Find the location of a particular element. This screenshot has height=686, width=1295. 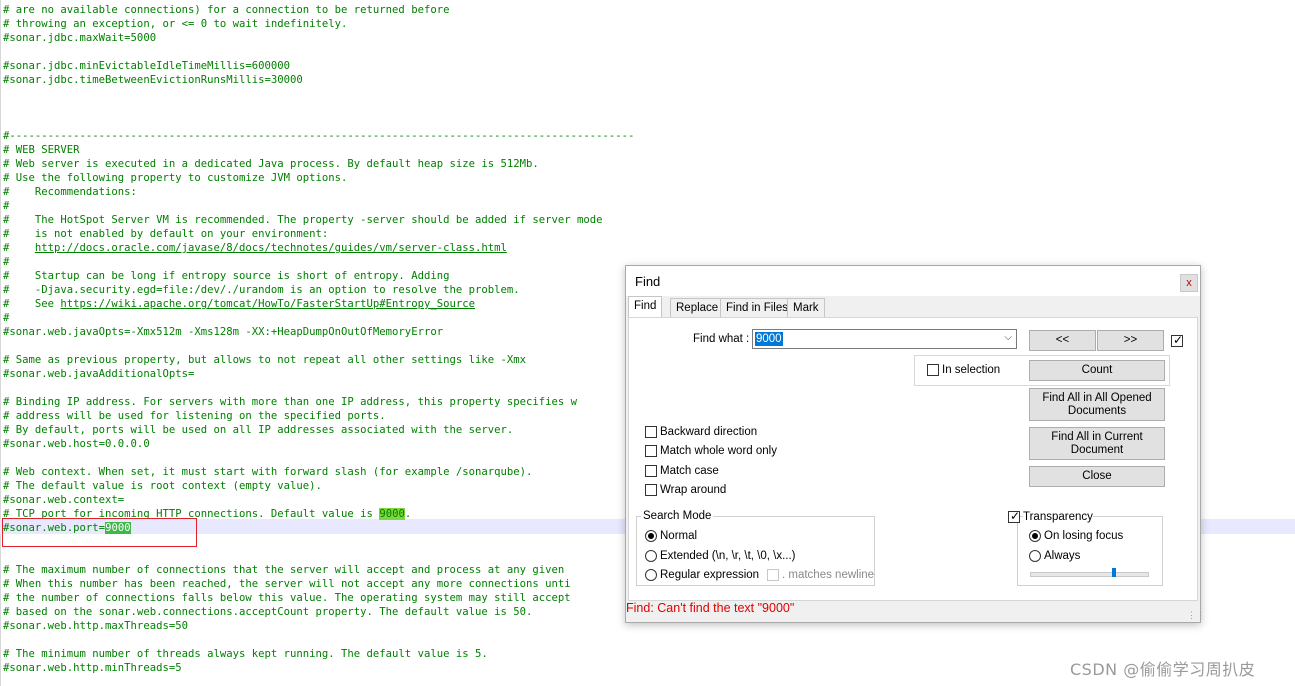

tab-find-in-files: Find in Files is located at coordinates (757, 308).